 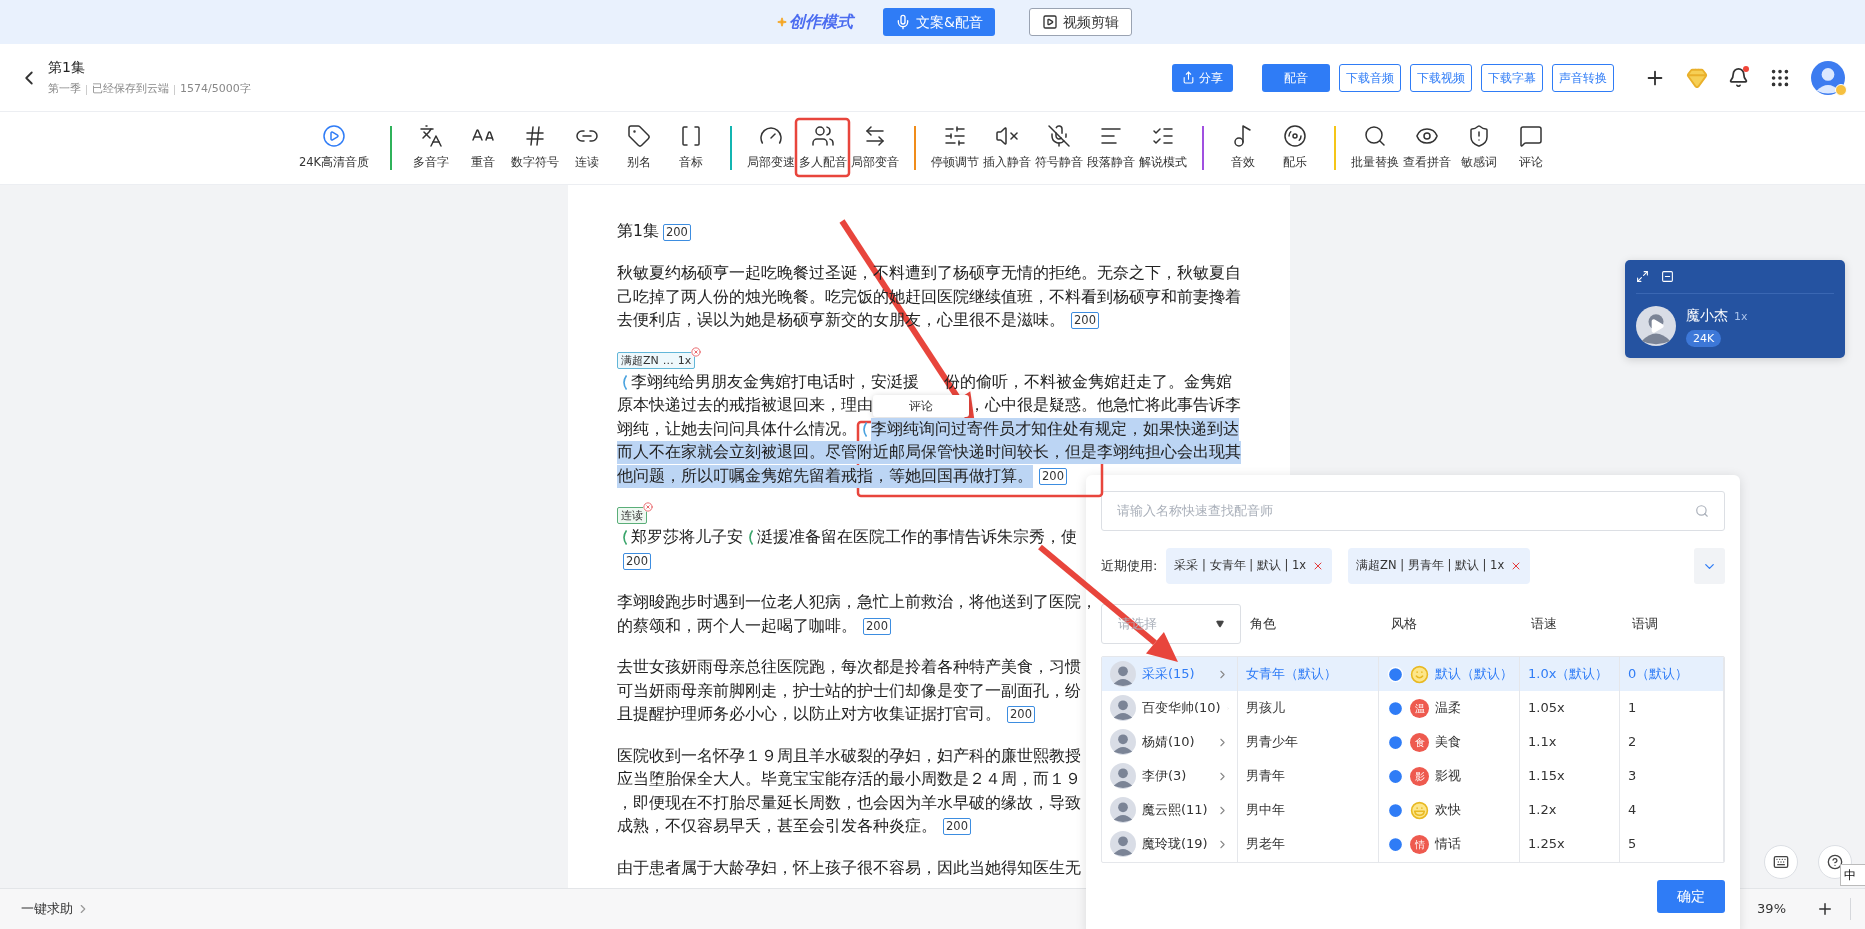 What do you see at coordinates (1449, 708) in the screenshot?
I see `option-item: 温 温柔` at bounding box center [1449, 708].